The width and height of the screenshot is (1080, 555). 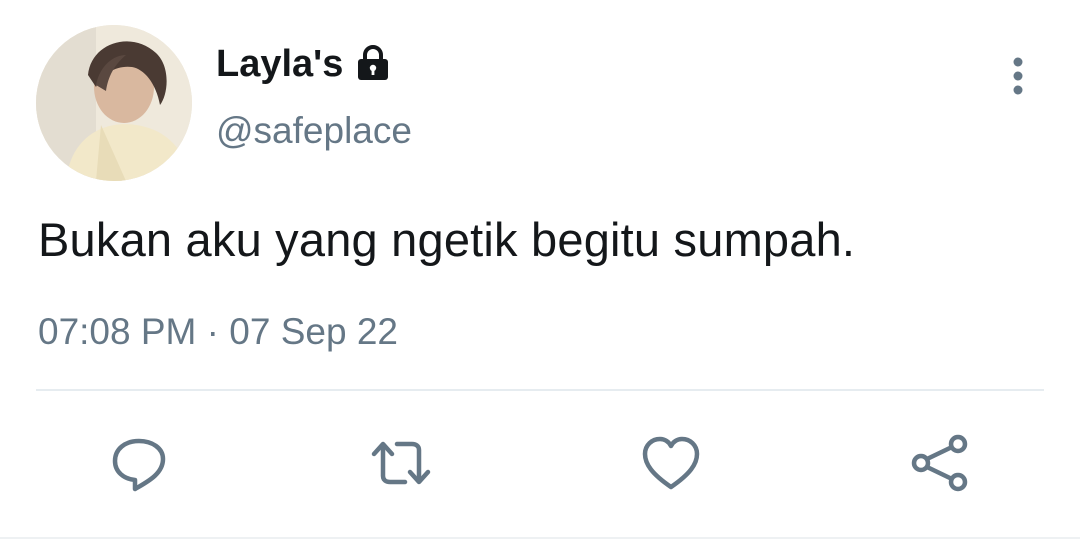 I want to click on share-button, so click(x=939, y=463).